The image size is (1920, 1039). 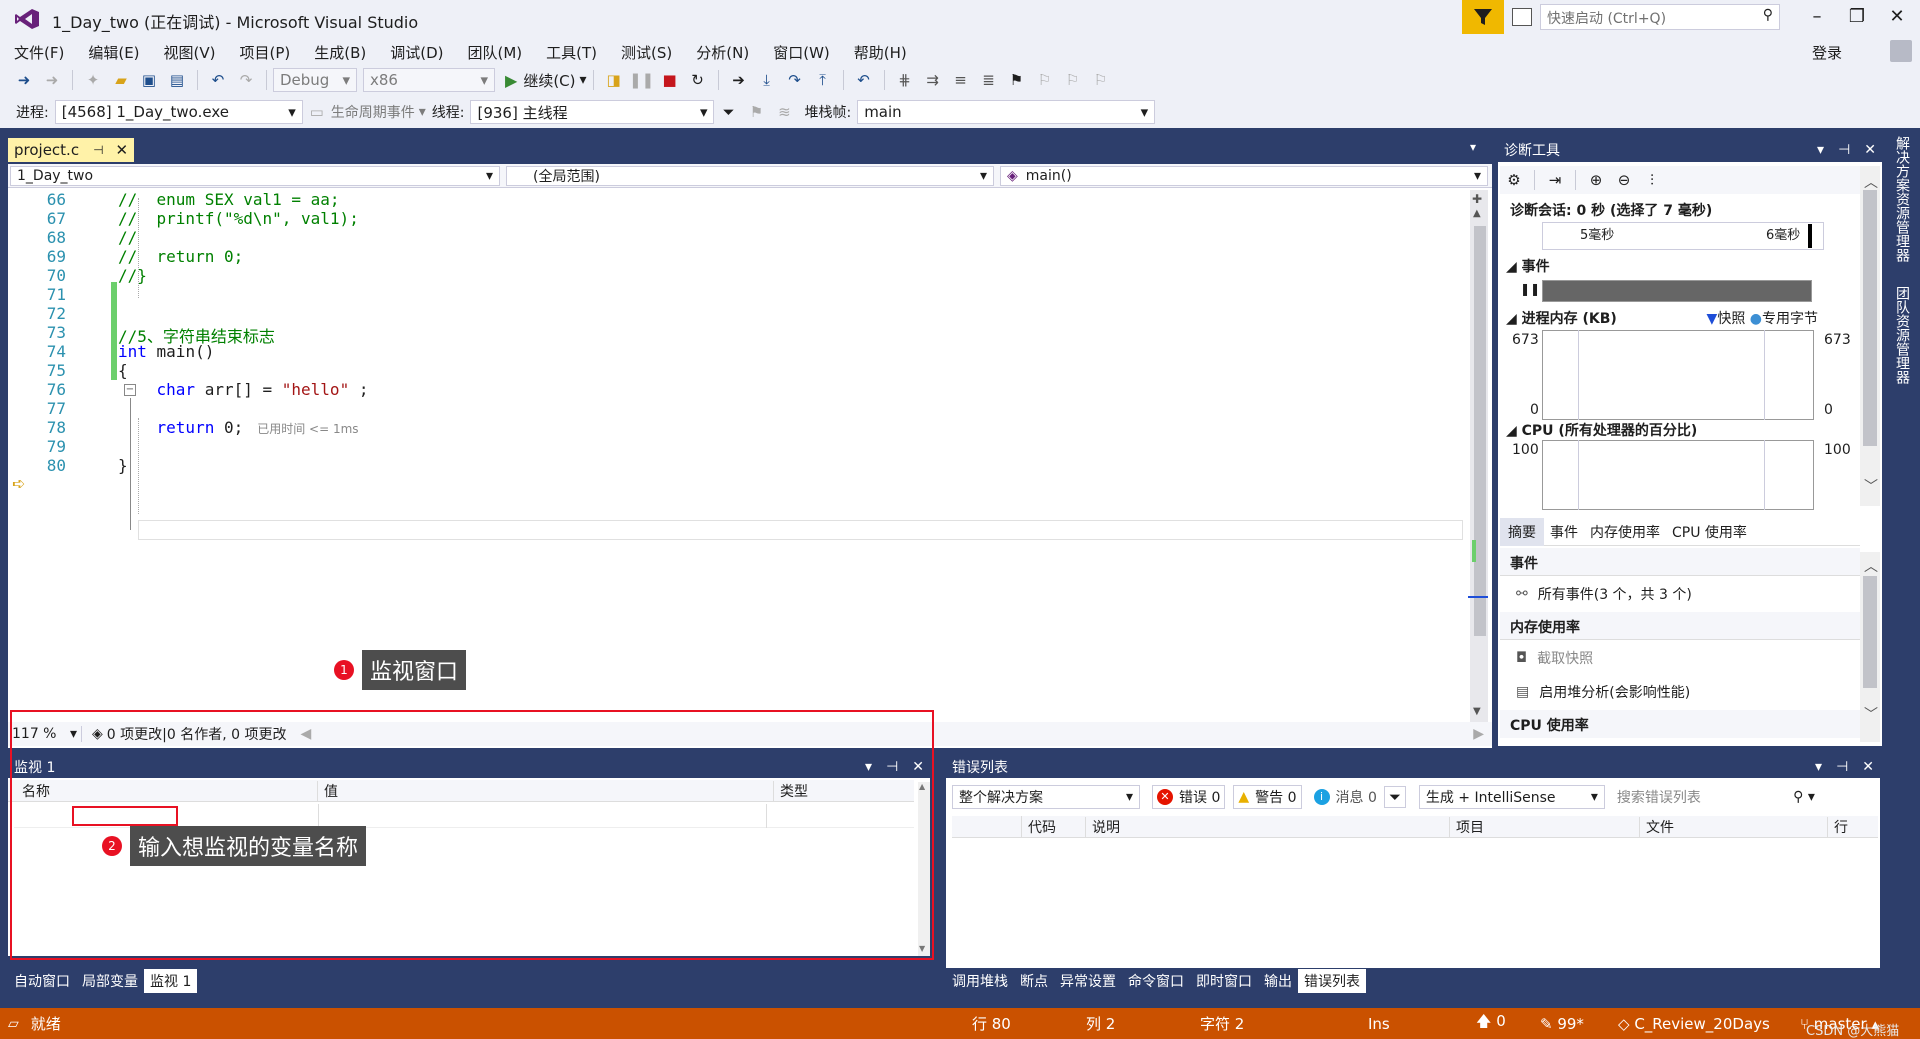 I want to click on avatar, so click(x=1901, y=51).